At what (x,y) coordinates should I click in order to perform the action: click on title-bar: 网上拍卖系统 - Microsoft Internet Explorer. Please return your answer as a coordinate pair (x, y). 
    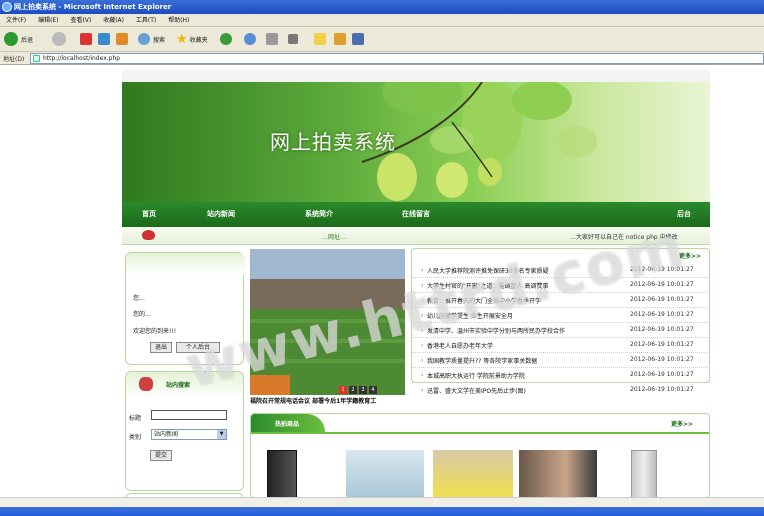
    Looking at the image, I should click on (382, 7).